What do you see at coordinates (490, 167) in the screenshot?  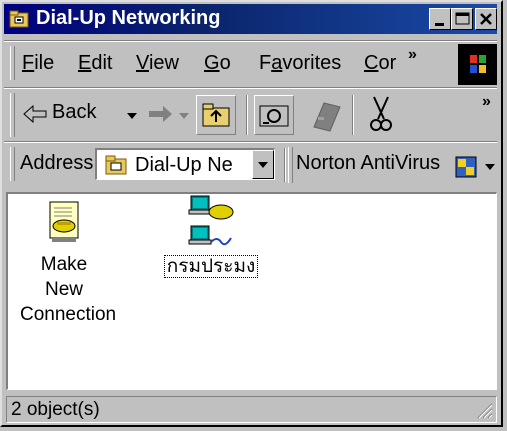 I see `norton-dropdown-icon` at bounding box center [490, 167].